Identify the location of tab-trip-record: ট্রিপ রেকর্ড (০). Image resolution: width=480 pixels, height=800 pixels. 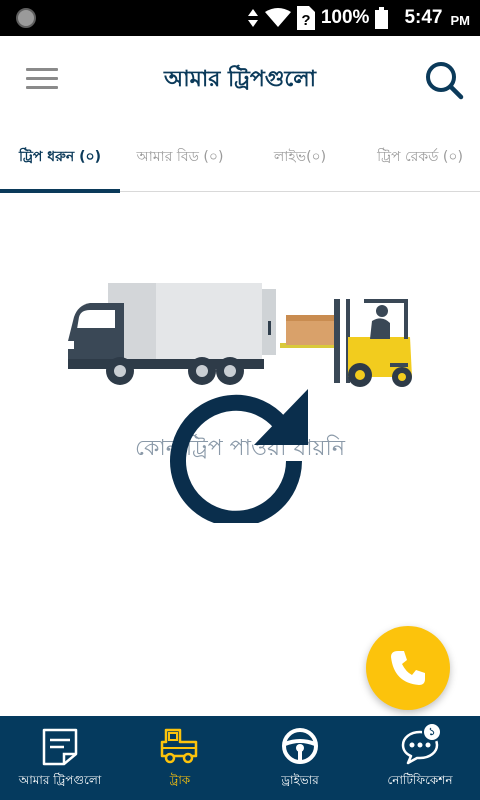
(420, 157).